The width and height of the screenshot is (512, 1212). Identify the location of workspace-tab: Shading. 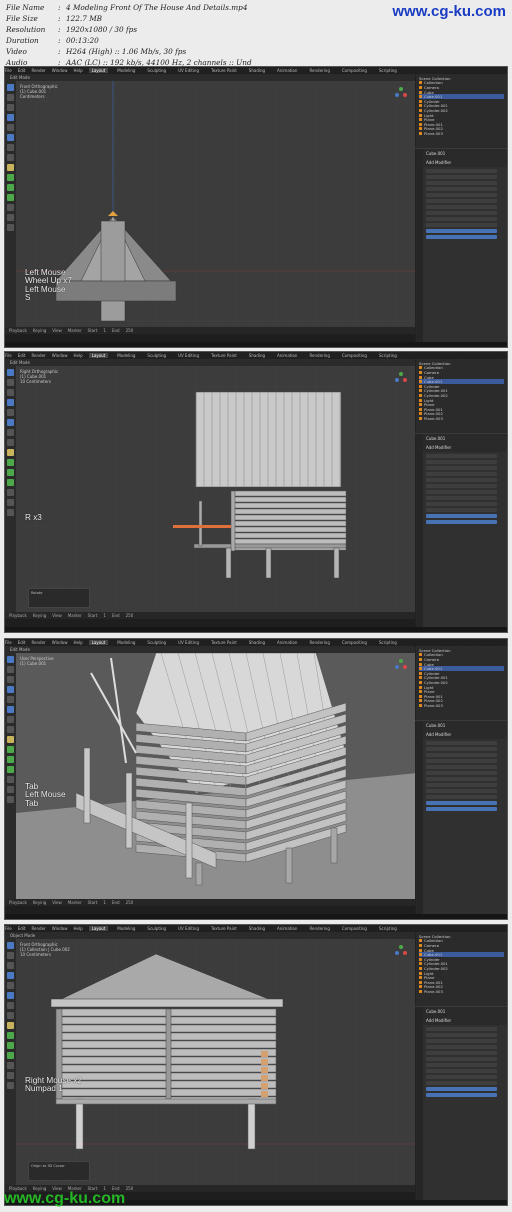
(257, 928).